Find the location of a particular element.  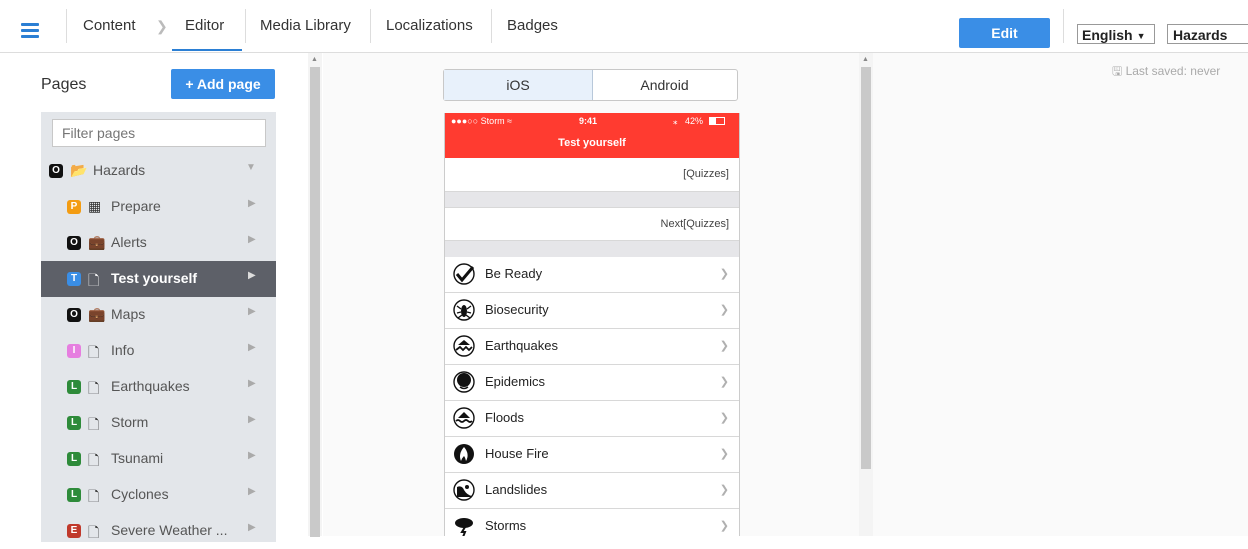

tree-item-earthquakes: L 🗋 Earthquakes ▶ is located at coordinates (158, 387).